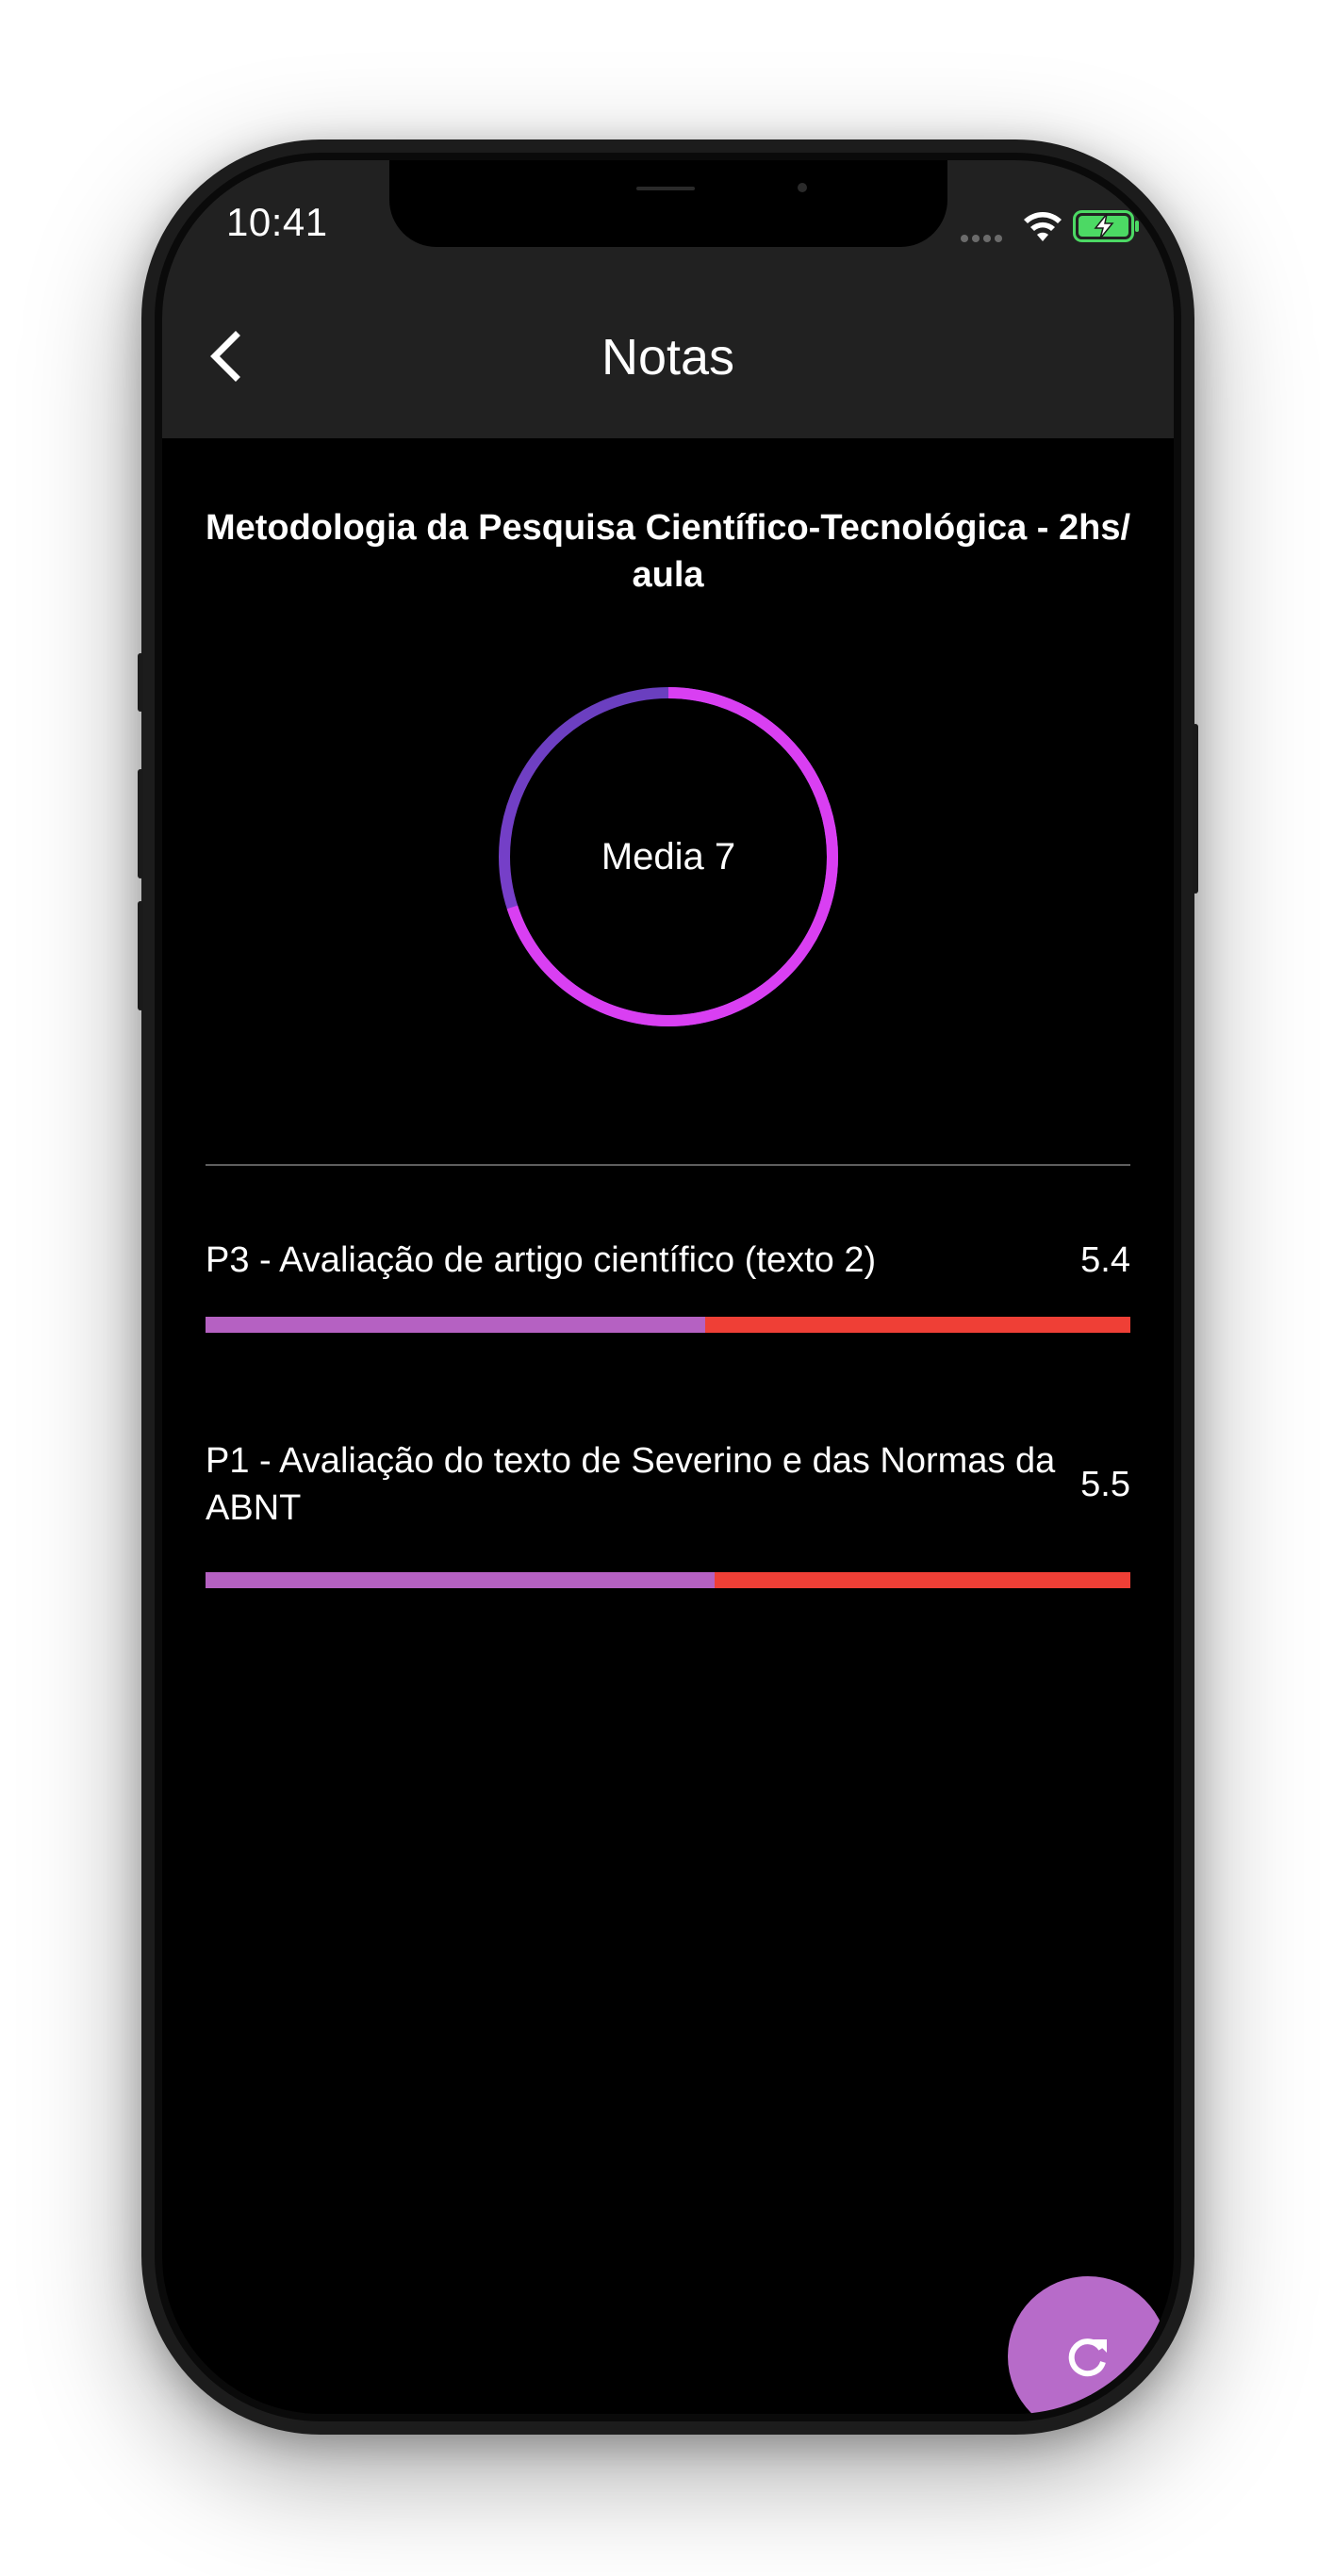 Image resolution: width=1334 pixels, height=2576 pixels. I want to click on page-title: Notas, so click(668, 357).